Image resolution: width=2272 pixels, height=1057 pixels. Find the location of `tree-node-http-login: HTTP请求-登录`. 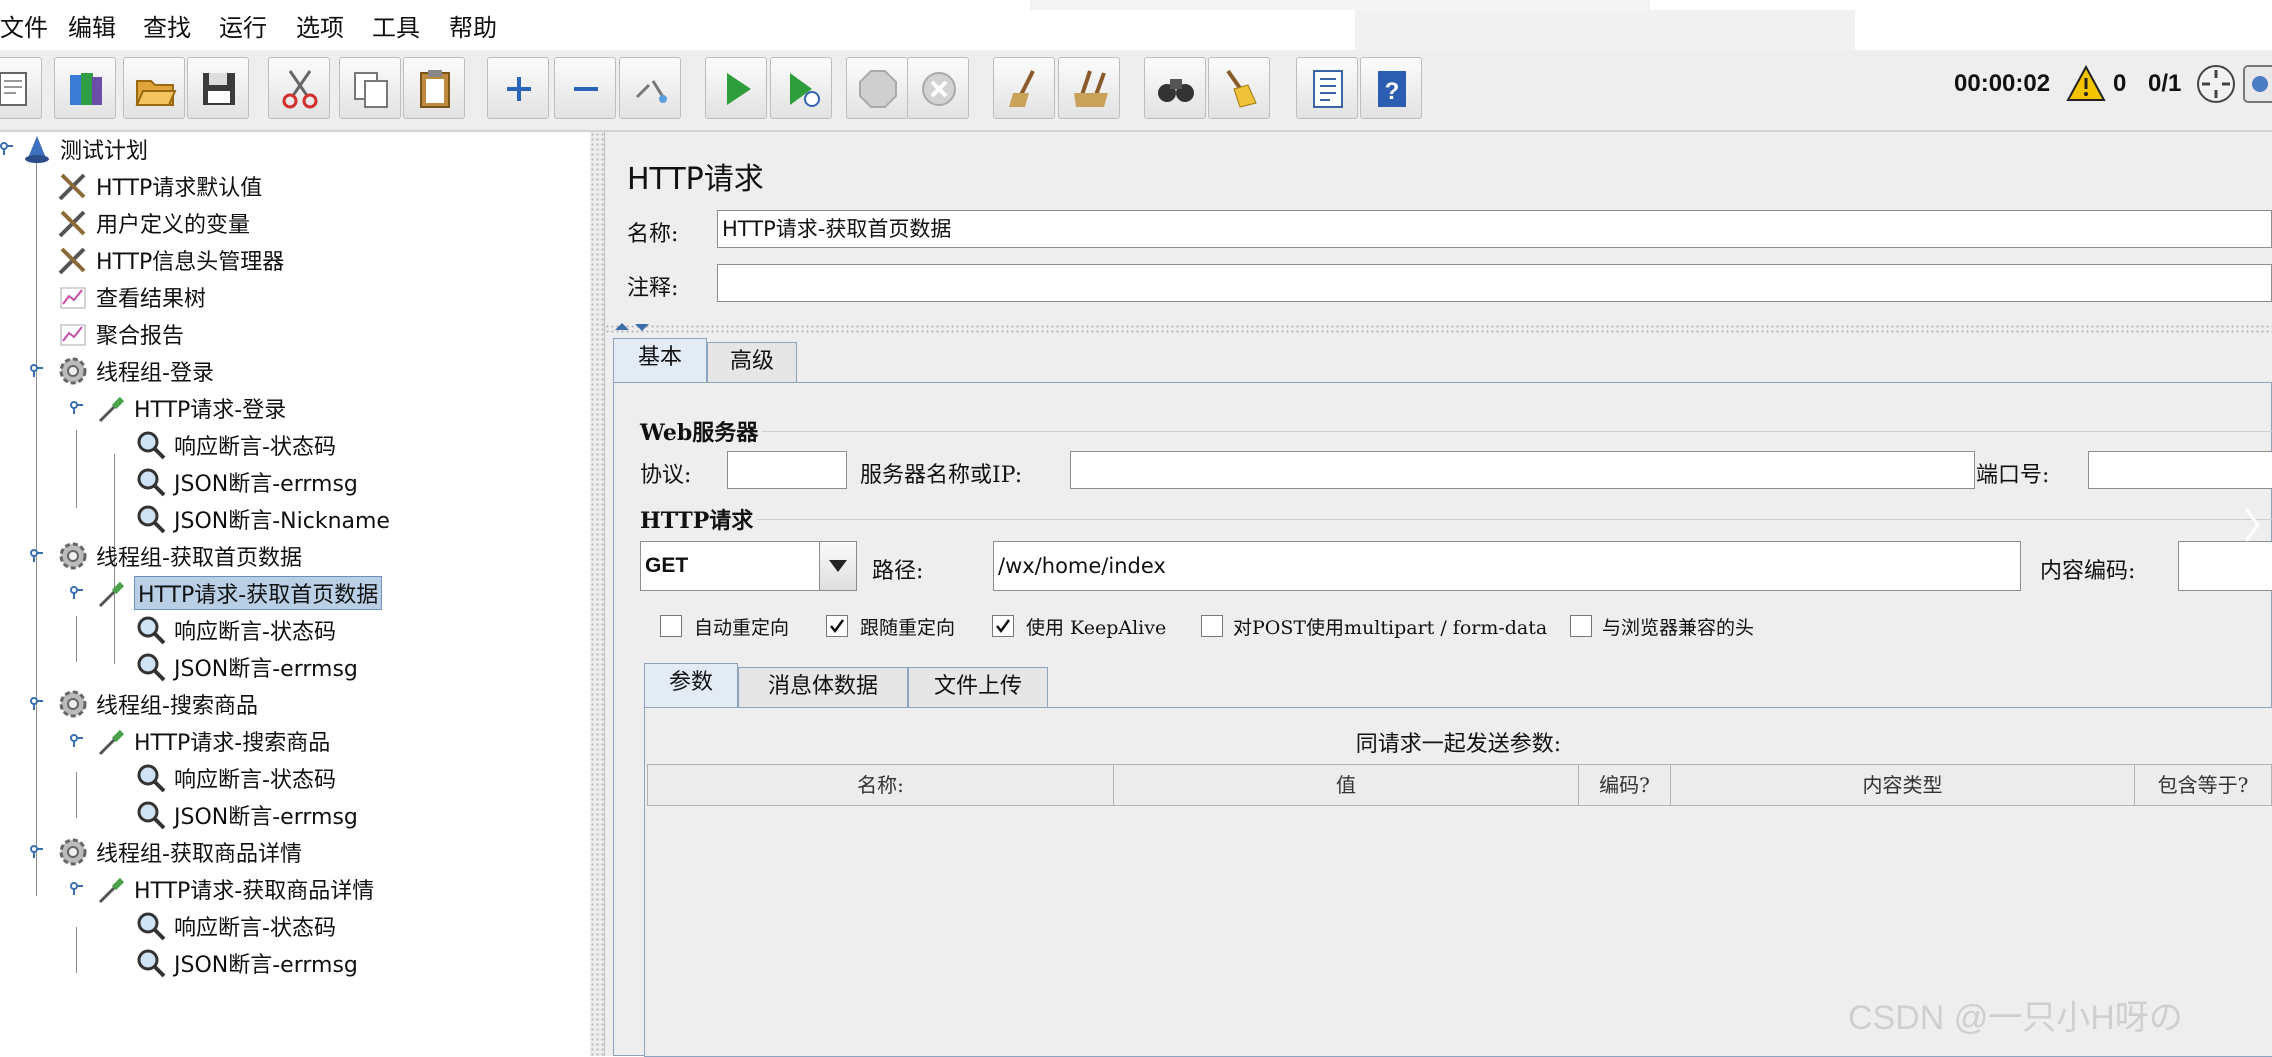

tree-node-http-login: HTTP请求-登录 is located at coordinates (190, 408).